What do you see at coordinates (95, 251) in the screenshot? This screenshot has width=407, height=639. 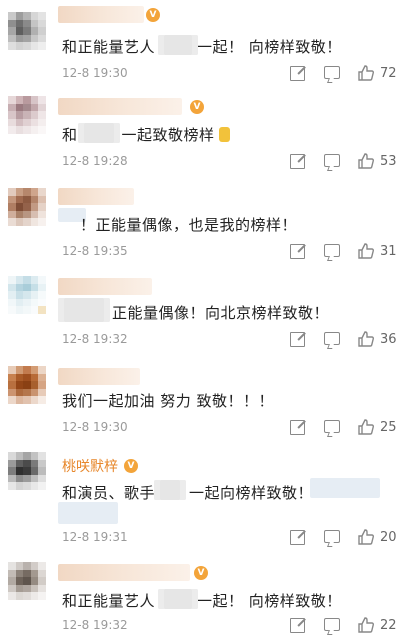 I see `timestamp: 12-8 19:35` at bounding box center [95, 251].